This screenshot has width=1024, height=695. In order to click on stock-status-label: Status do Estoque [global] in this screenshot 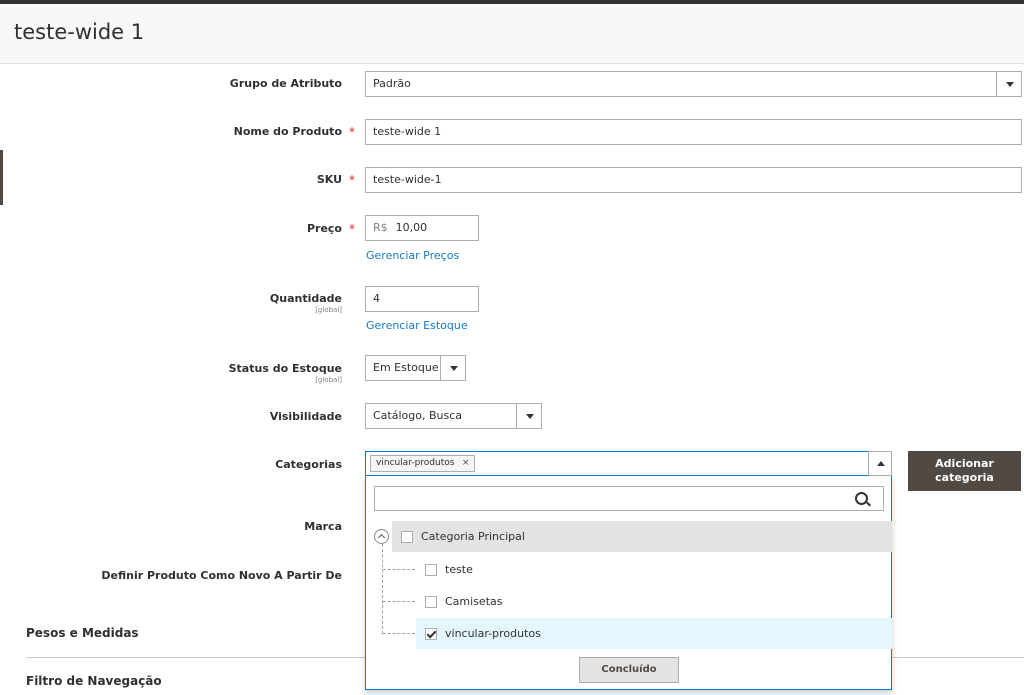, I will do `click(285, 373)`.